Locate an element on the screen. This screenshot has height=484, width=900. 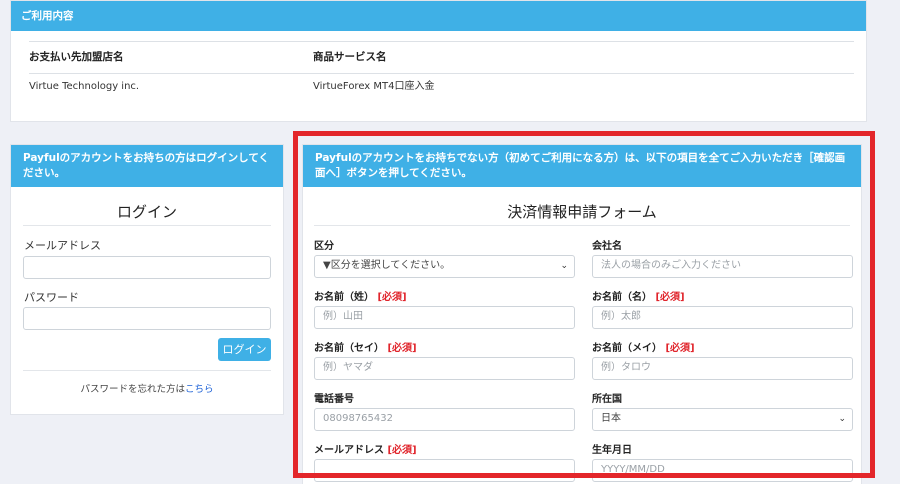
category-label: 区分 is located at coordinates (324, 246).